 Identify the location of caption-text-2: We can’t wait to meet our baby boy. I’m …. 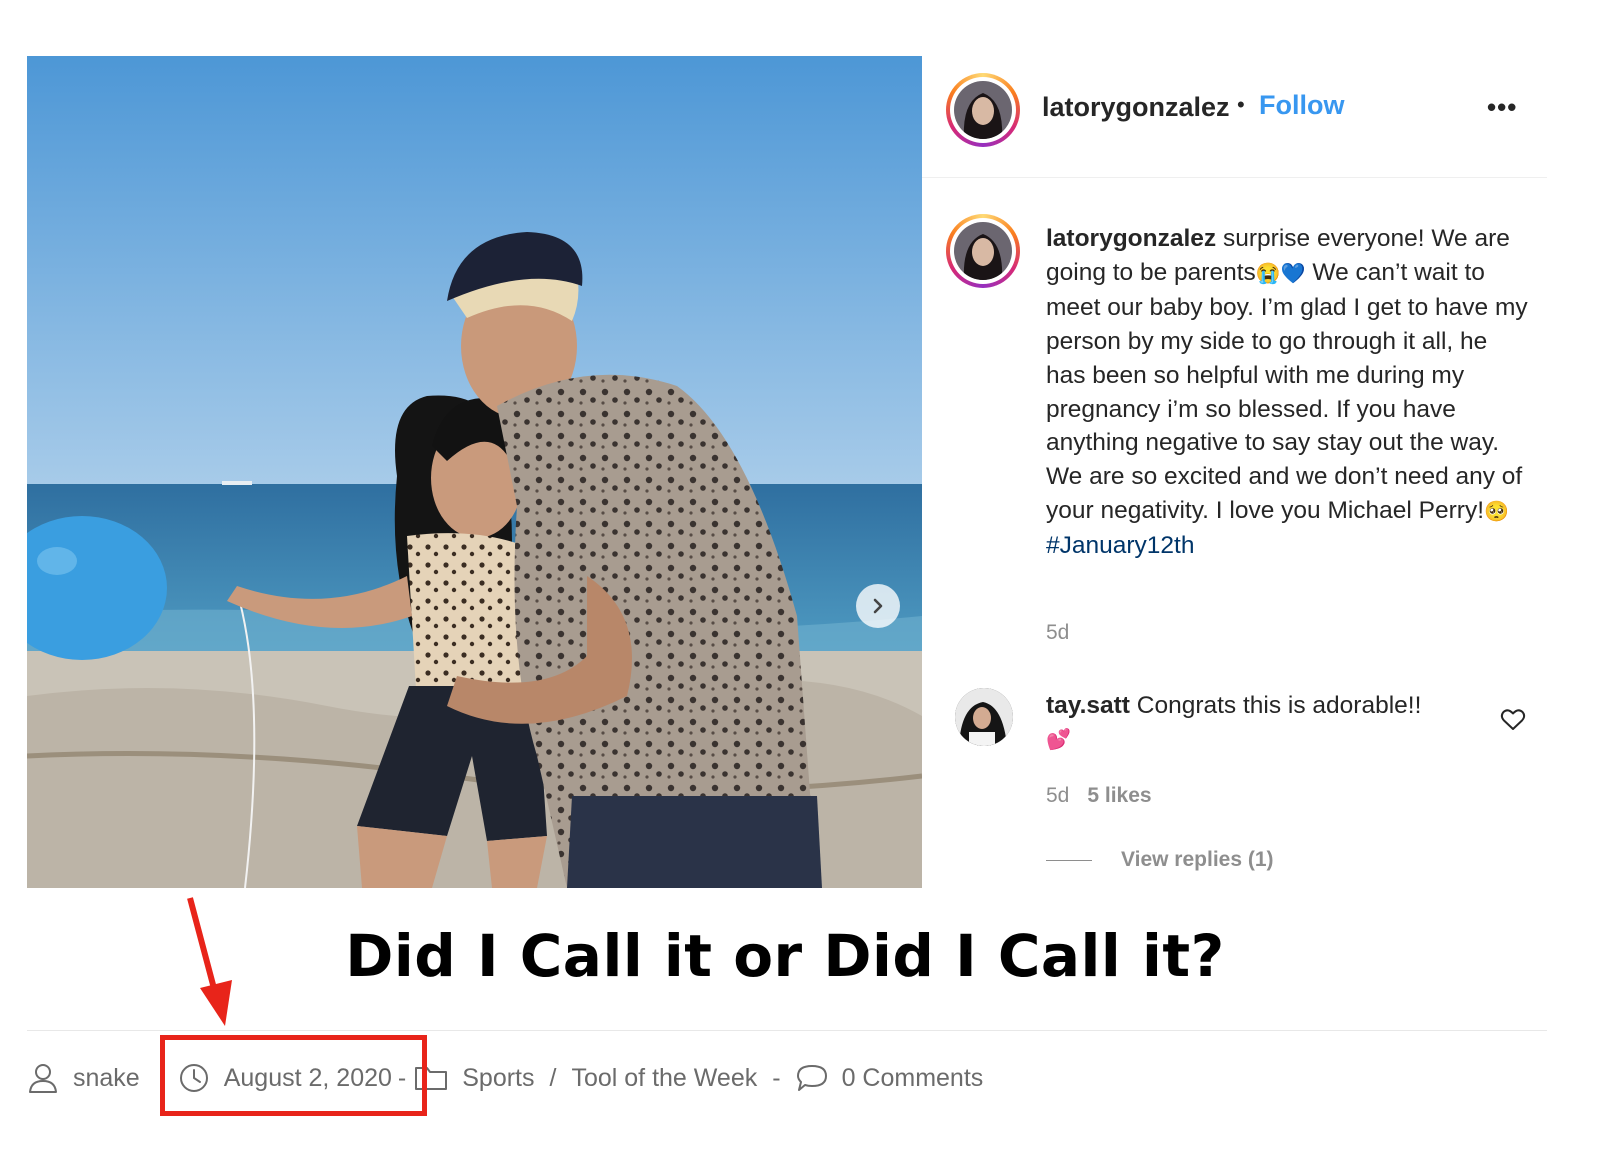
(1287, 391).